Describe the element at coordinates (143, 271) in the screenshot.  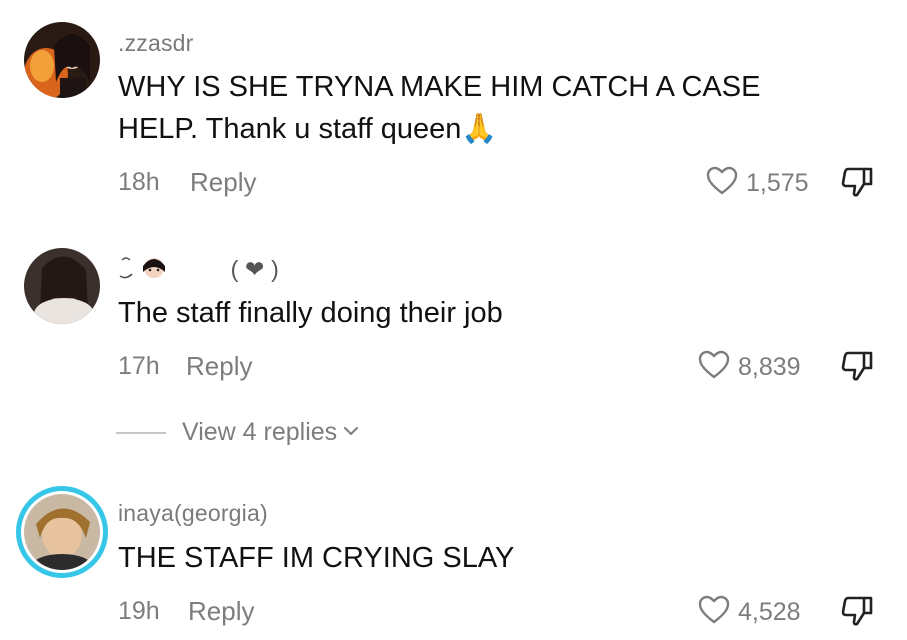
I see `username-decoration-icon` at that location.